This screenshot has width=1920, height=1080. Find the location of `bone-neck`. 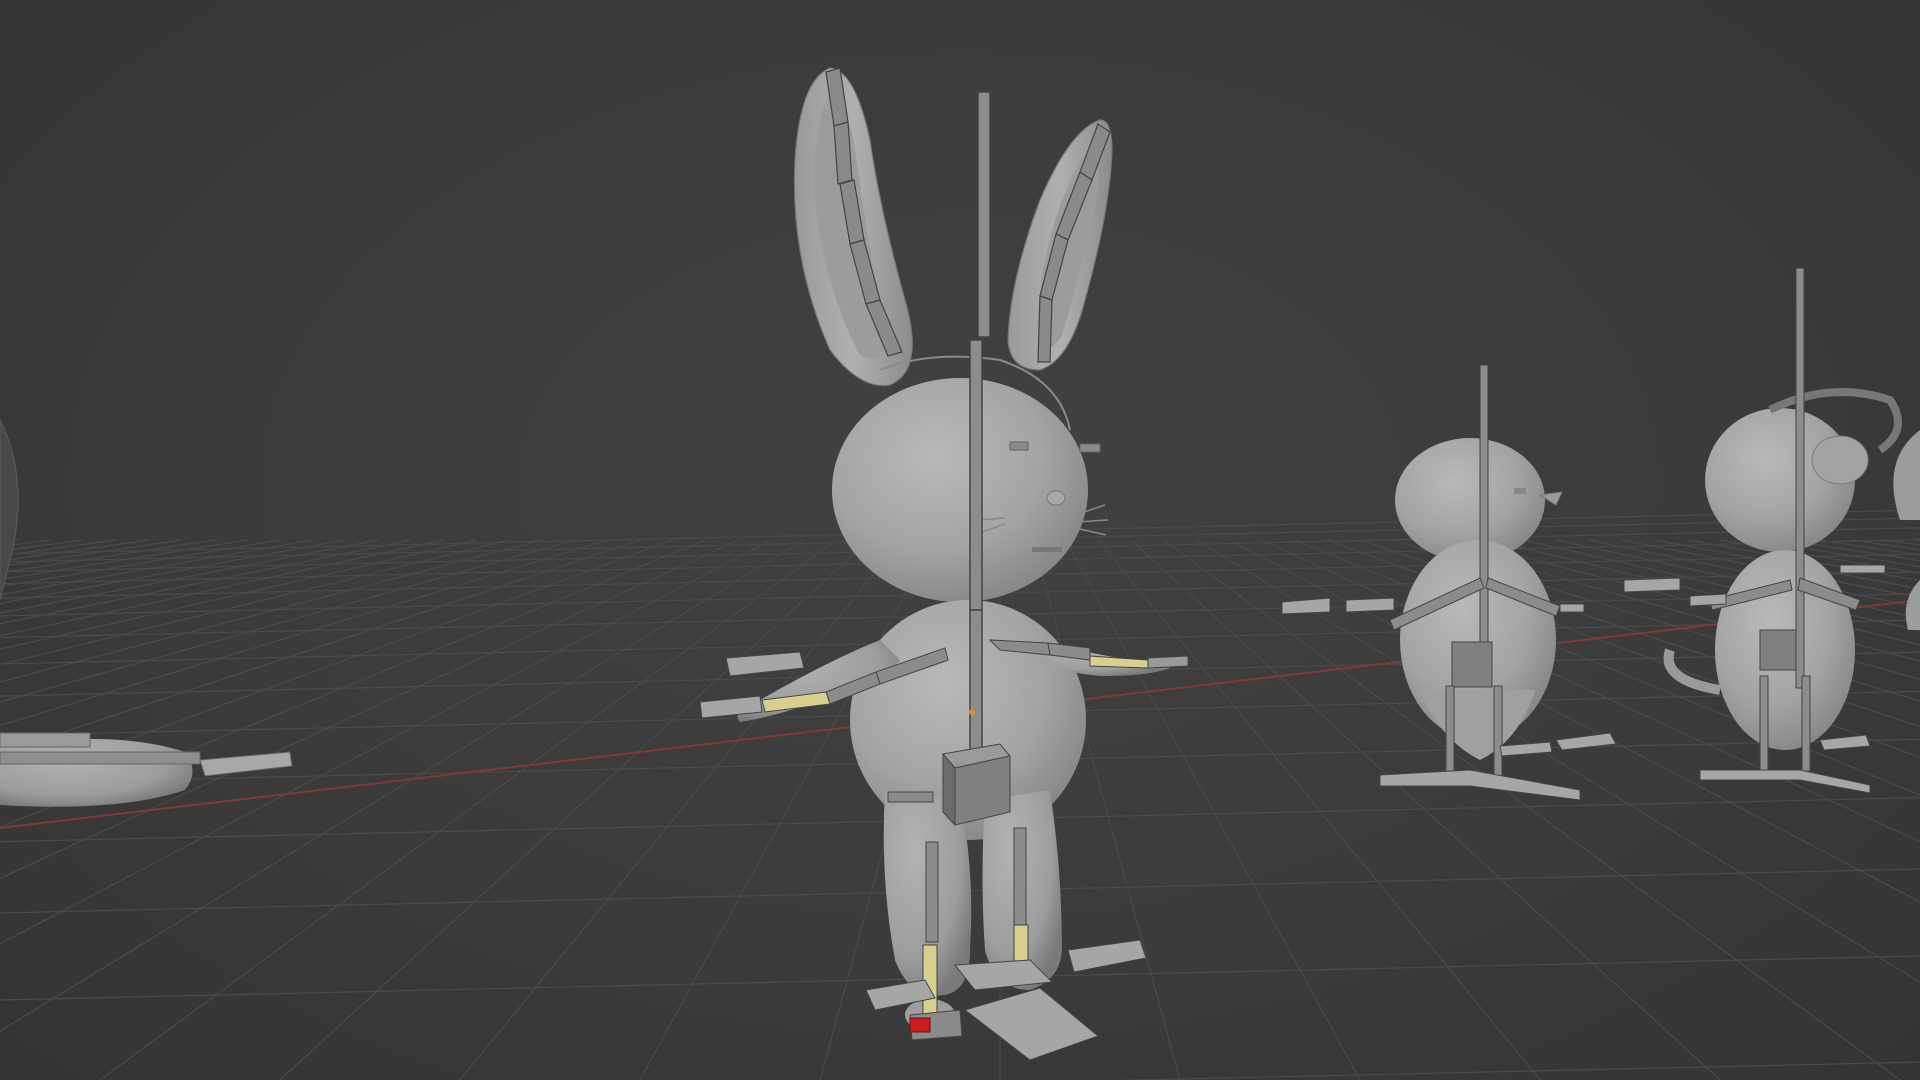

bone-neck is located at coordinates (976, 475).